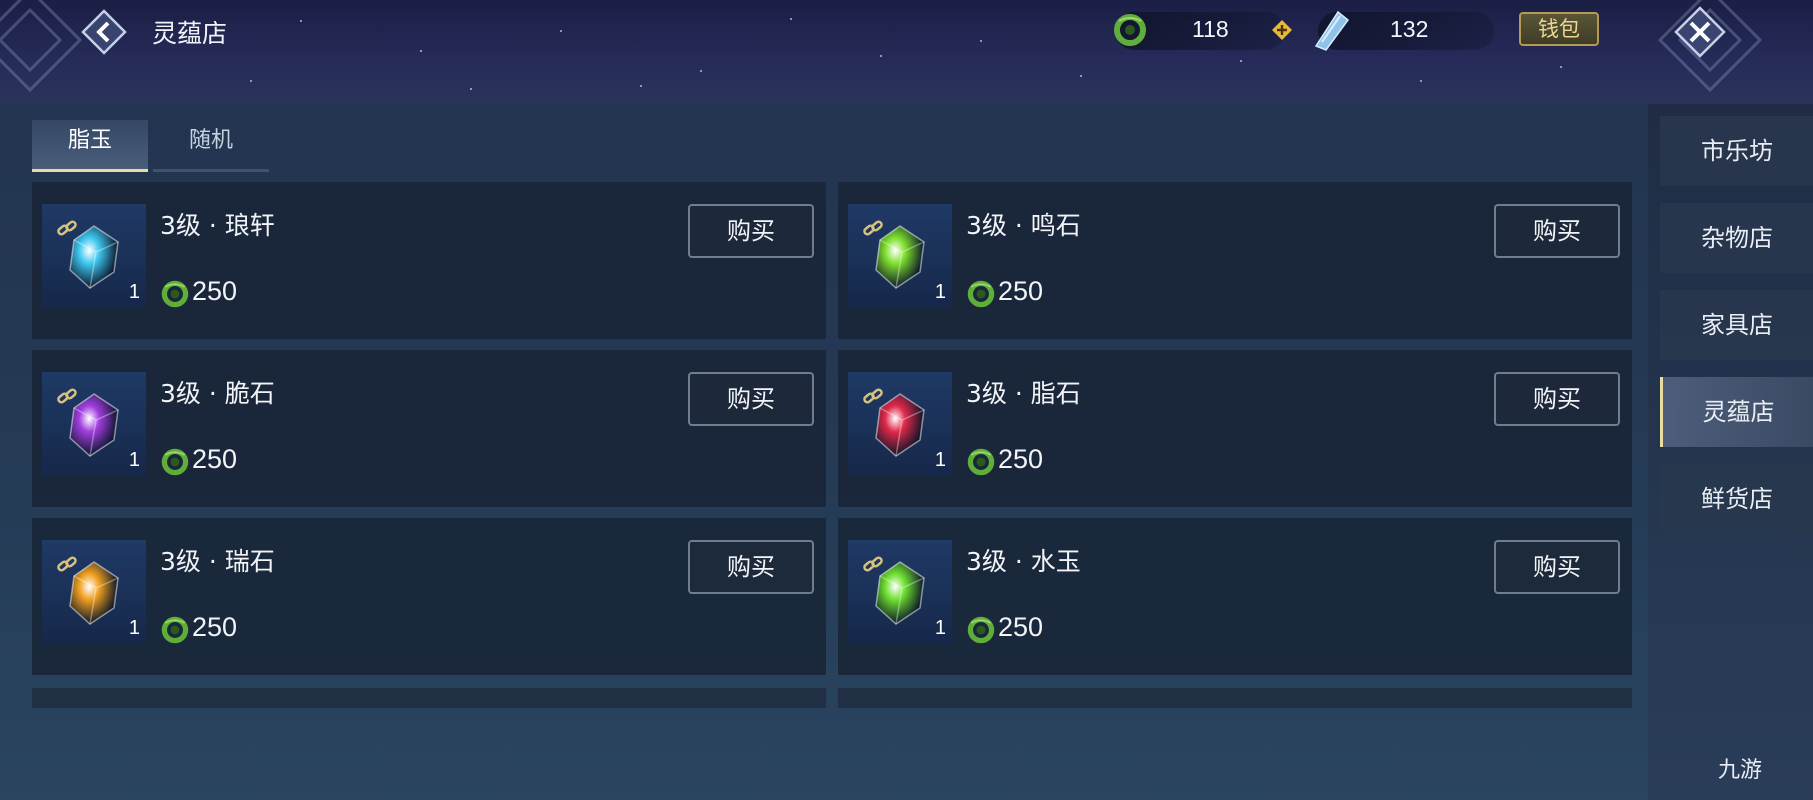 This screenshot has width=1813, height=800. What do you see at coordinates (906, 52) in the screenshot?
I see `top-bar: 灵蕴店 118 132 钱包` at bounding box center [906, 52].